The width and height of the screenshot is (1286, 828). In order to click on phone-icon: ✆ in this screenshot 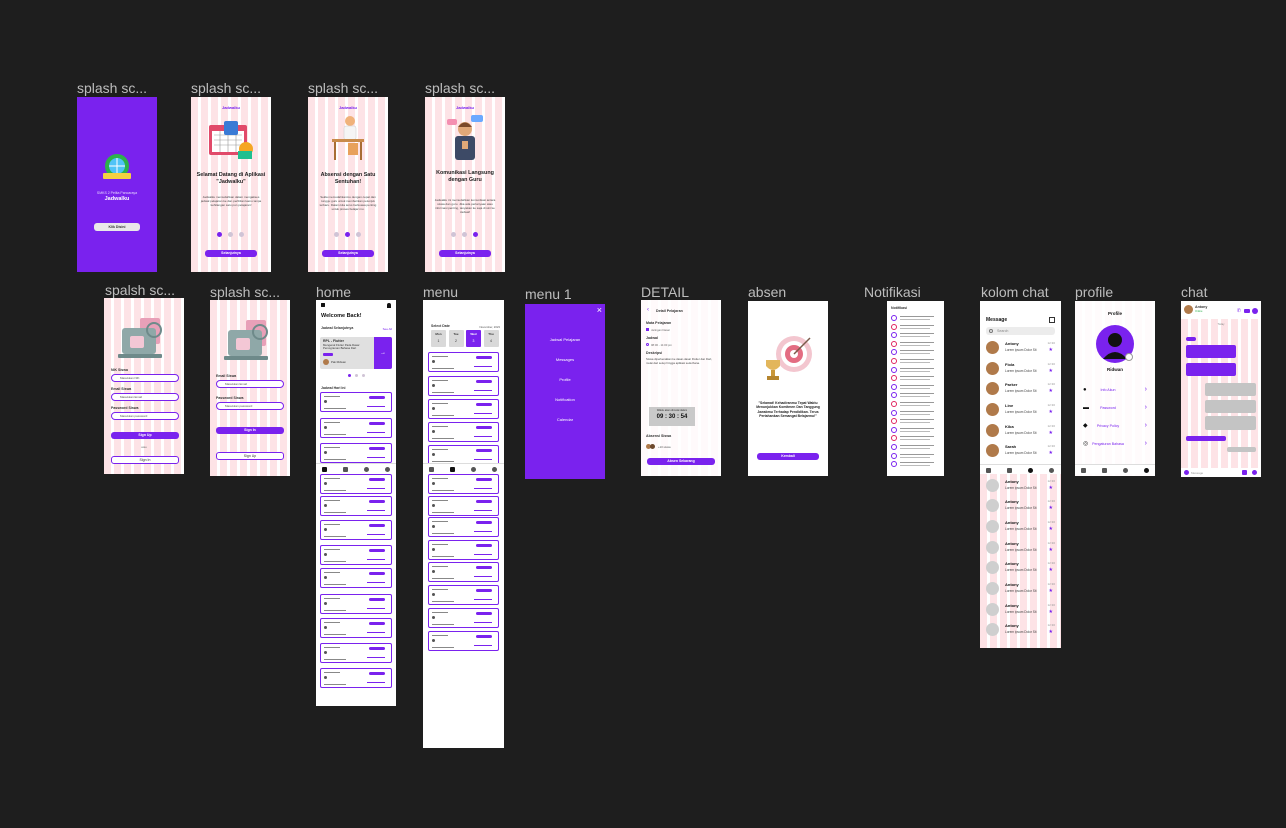, I will do `click(1239, 311)`.